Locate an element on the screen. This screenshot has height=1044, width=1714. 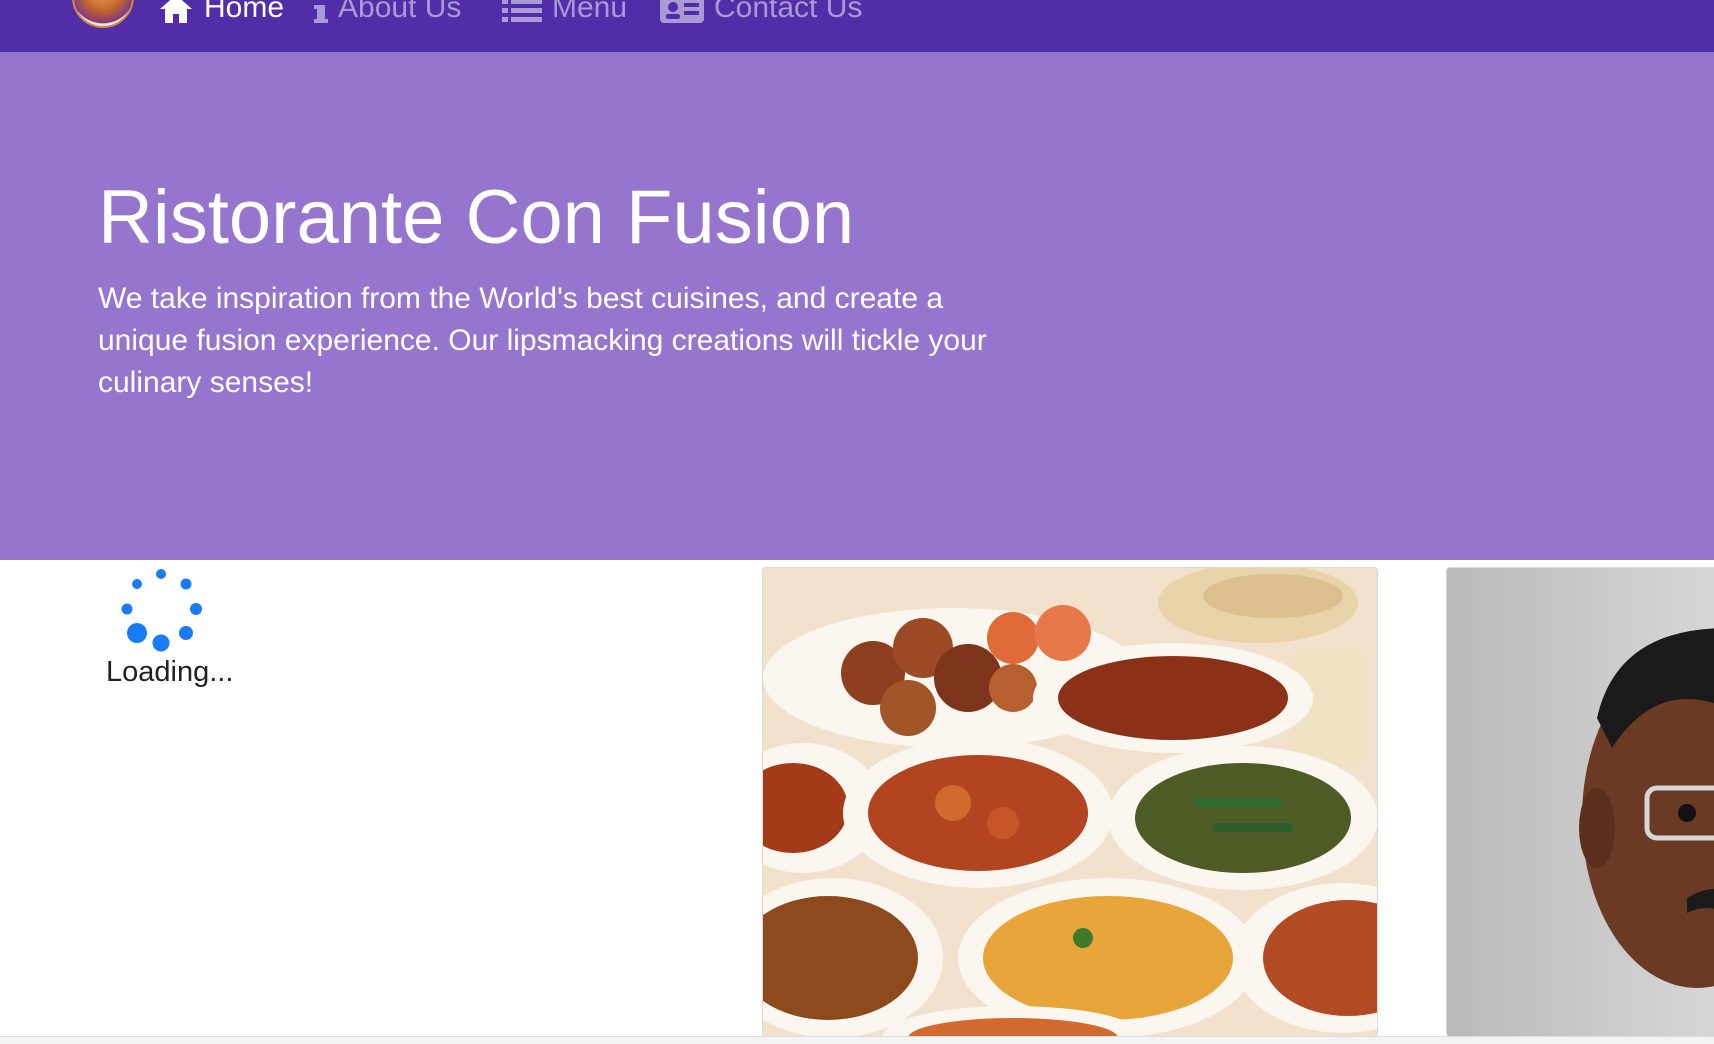
page-title: Ristorante Con Fusion is located at coordinates (476, 217).